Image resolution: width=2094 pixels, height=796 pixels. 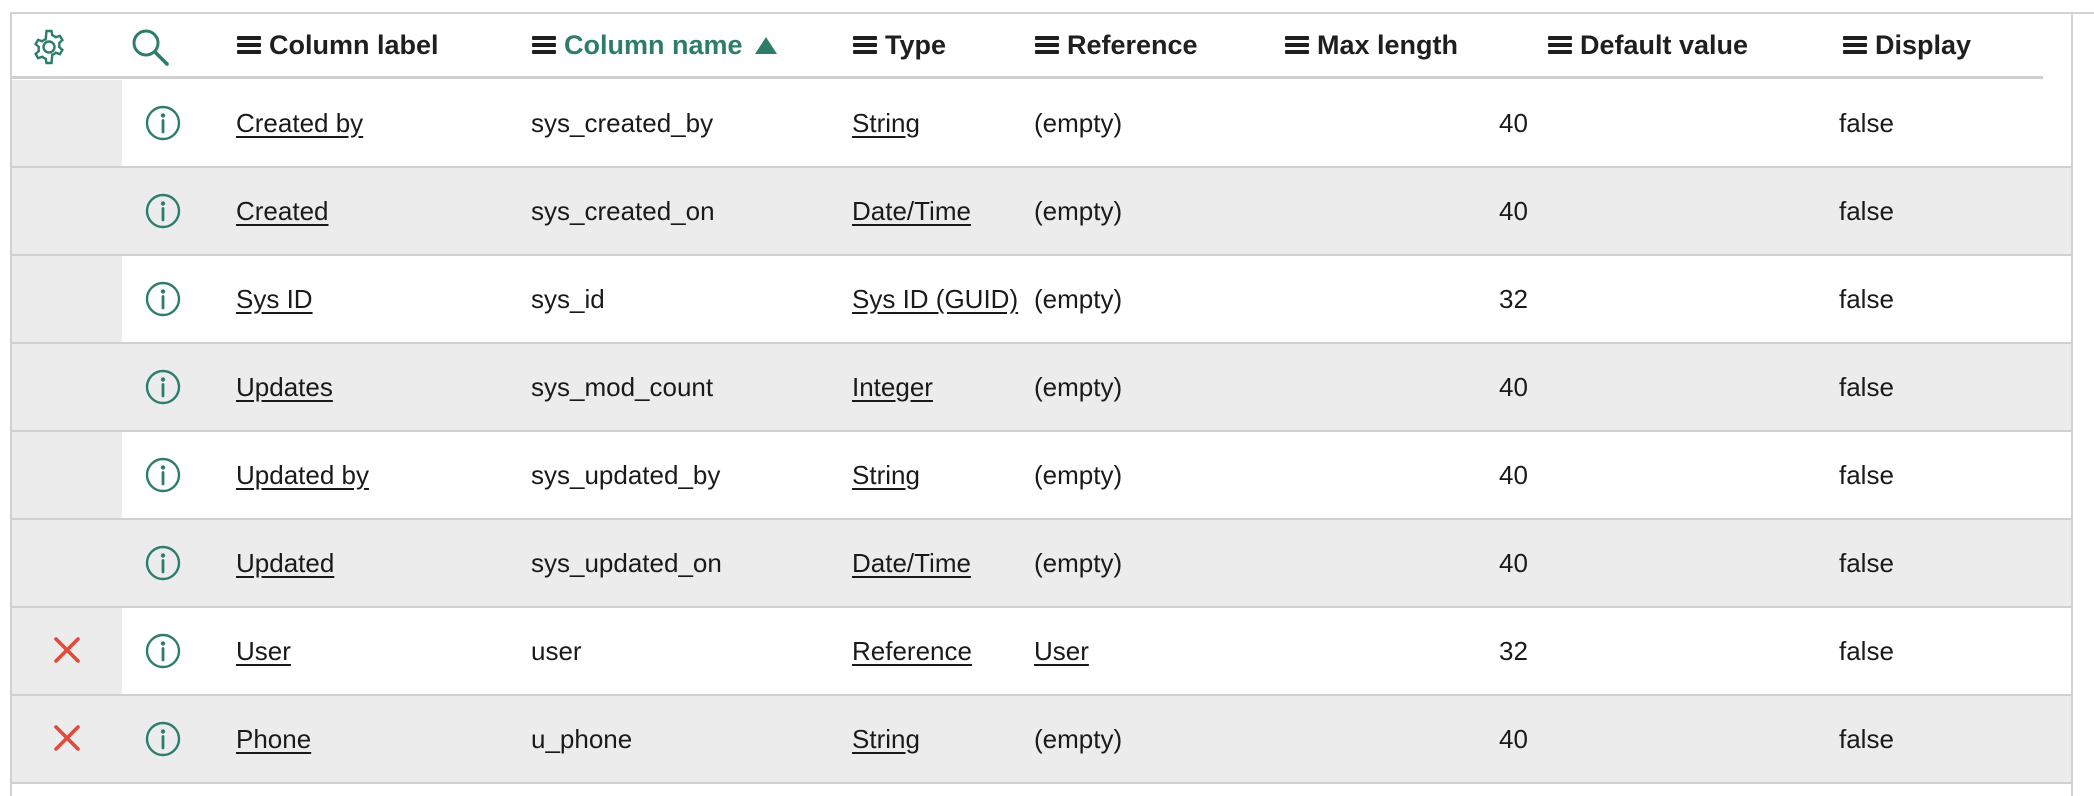 I want to click on column-label-link: Updated by, so click(x=302, y=475).